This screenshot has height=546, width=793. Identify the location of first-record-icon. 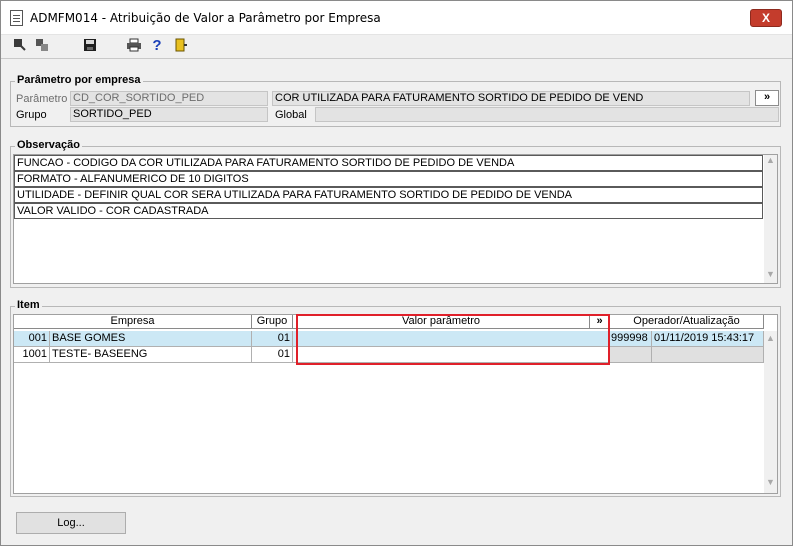
(20, 46).